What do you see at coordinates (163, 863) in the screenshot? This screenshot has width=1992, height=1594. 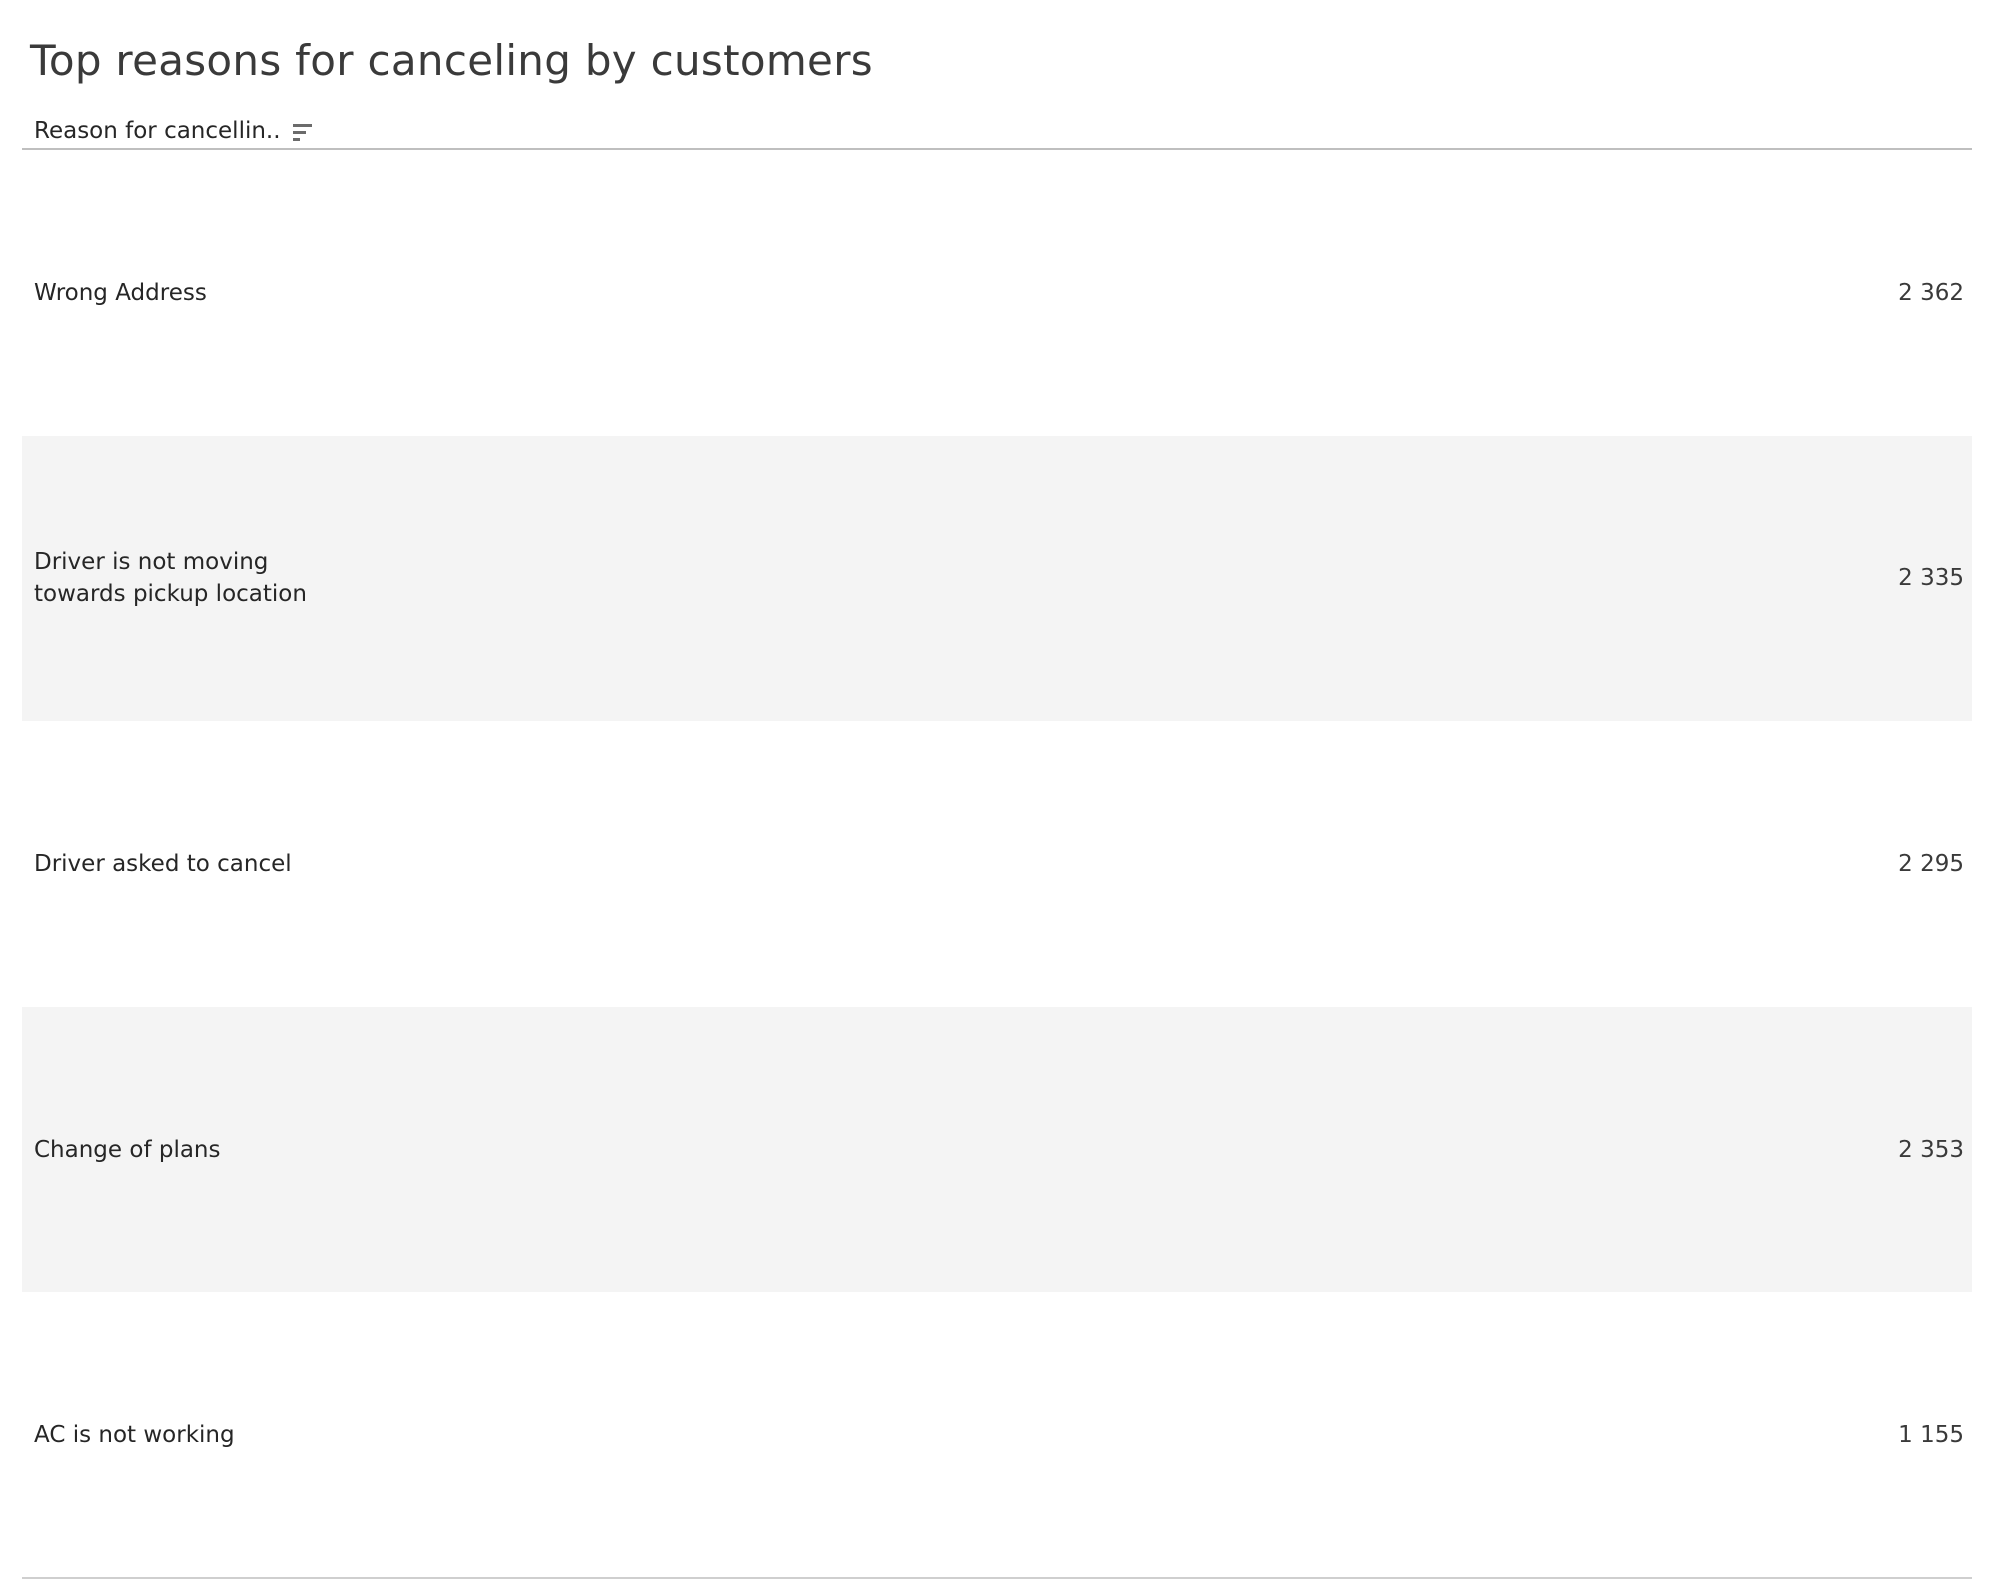 I see `reason-label: Driver asked to cancel` at bounding box center [163, 863].